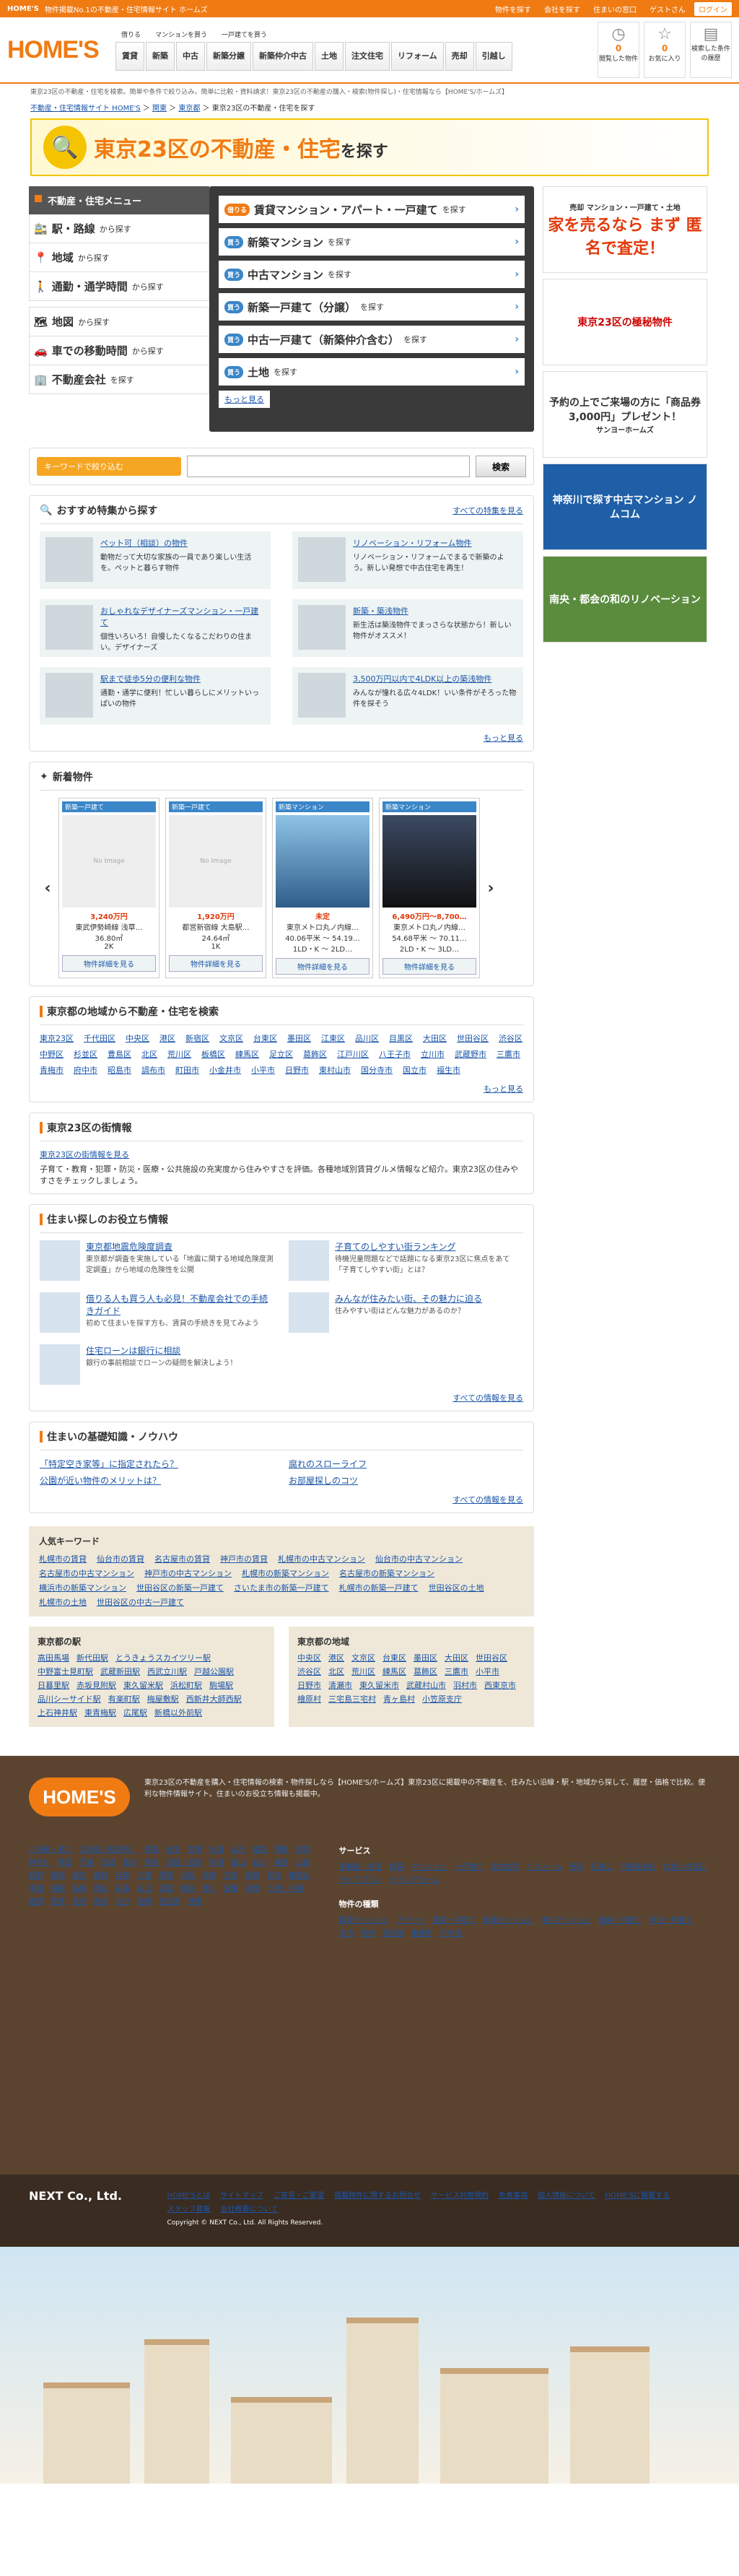  Describe the element at coordinates (166, 1889) in the screenshot. I see `footer-area-link: 四国` at that location.